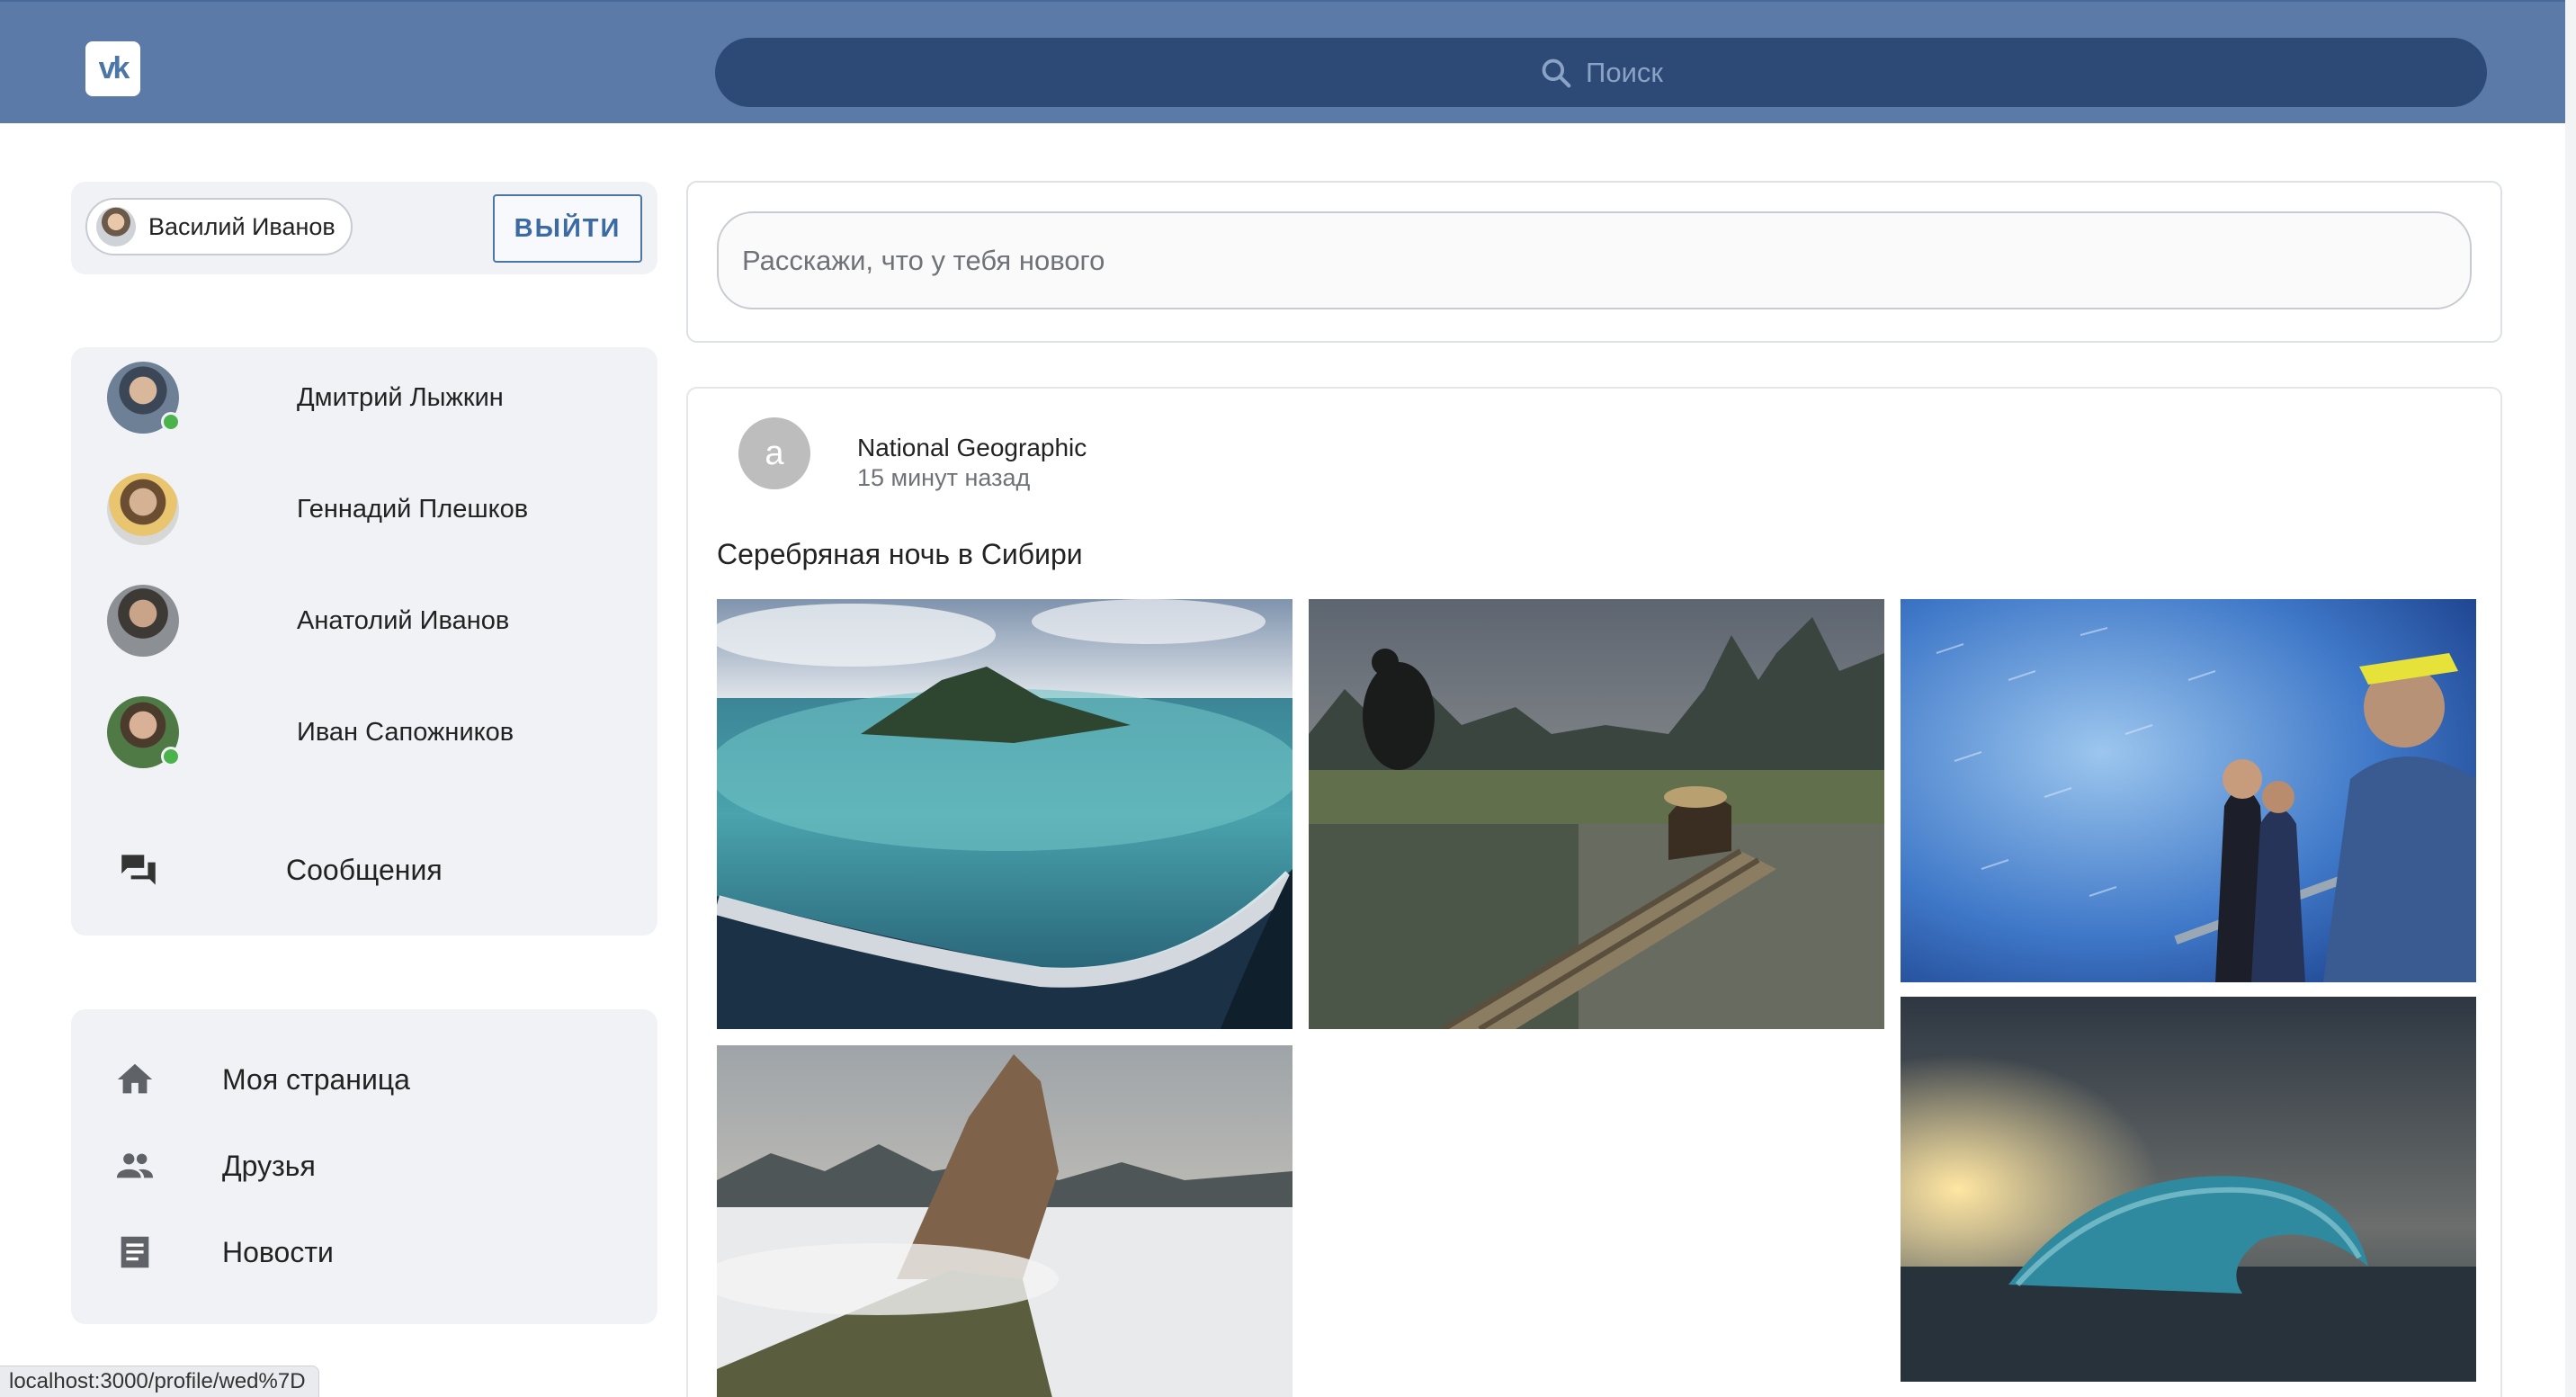  I want to click on nav-item-news: Новости, so click(224, 1252).